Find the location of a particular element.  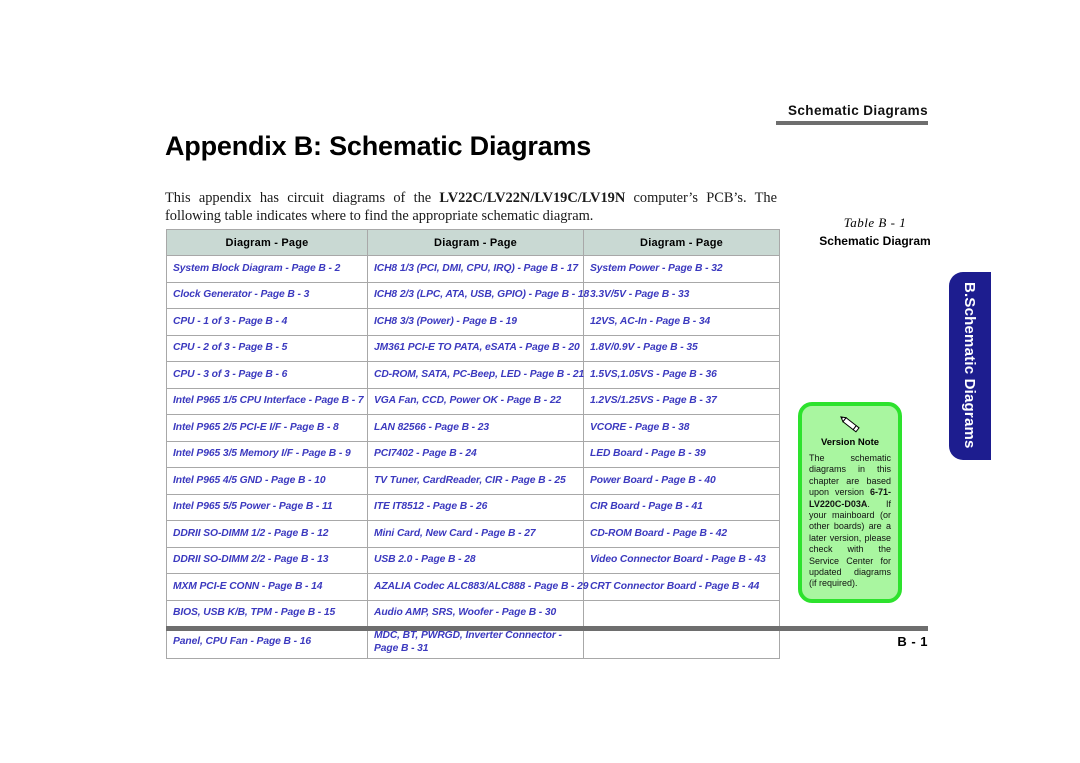

table-cell: ITE IT8512 - Page B - 26 is located at coordinates (475, 507).